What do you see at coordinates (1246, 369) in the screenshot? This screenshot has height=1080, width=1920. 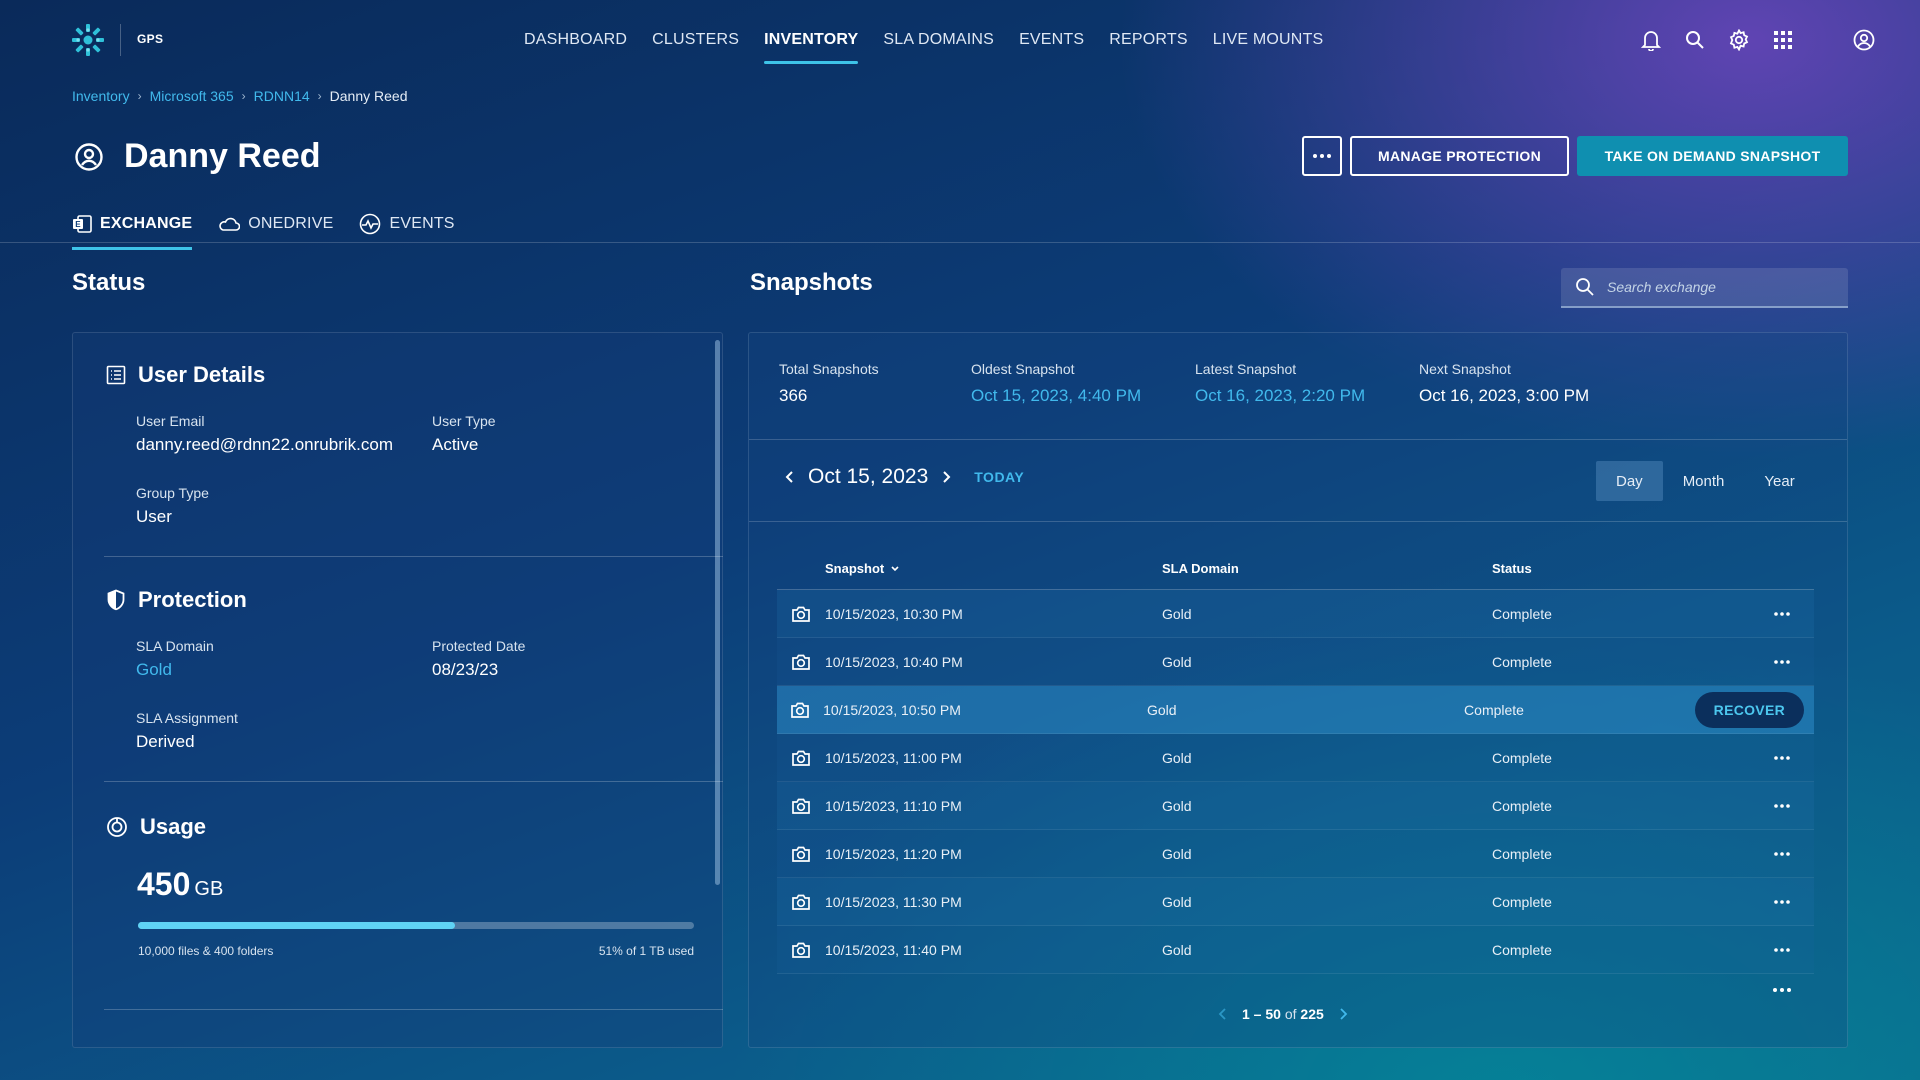 I see `latest-snapshot-label: Latest Snapshot` at bounding box center [1246, 369].